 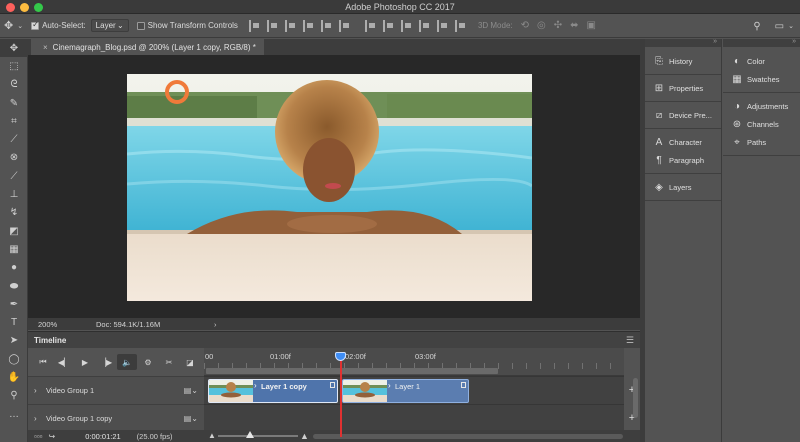 I want to click on transition-button: ◪, so click(x=190, y=362).